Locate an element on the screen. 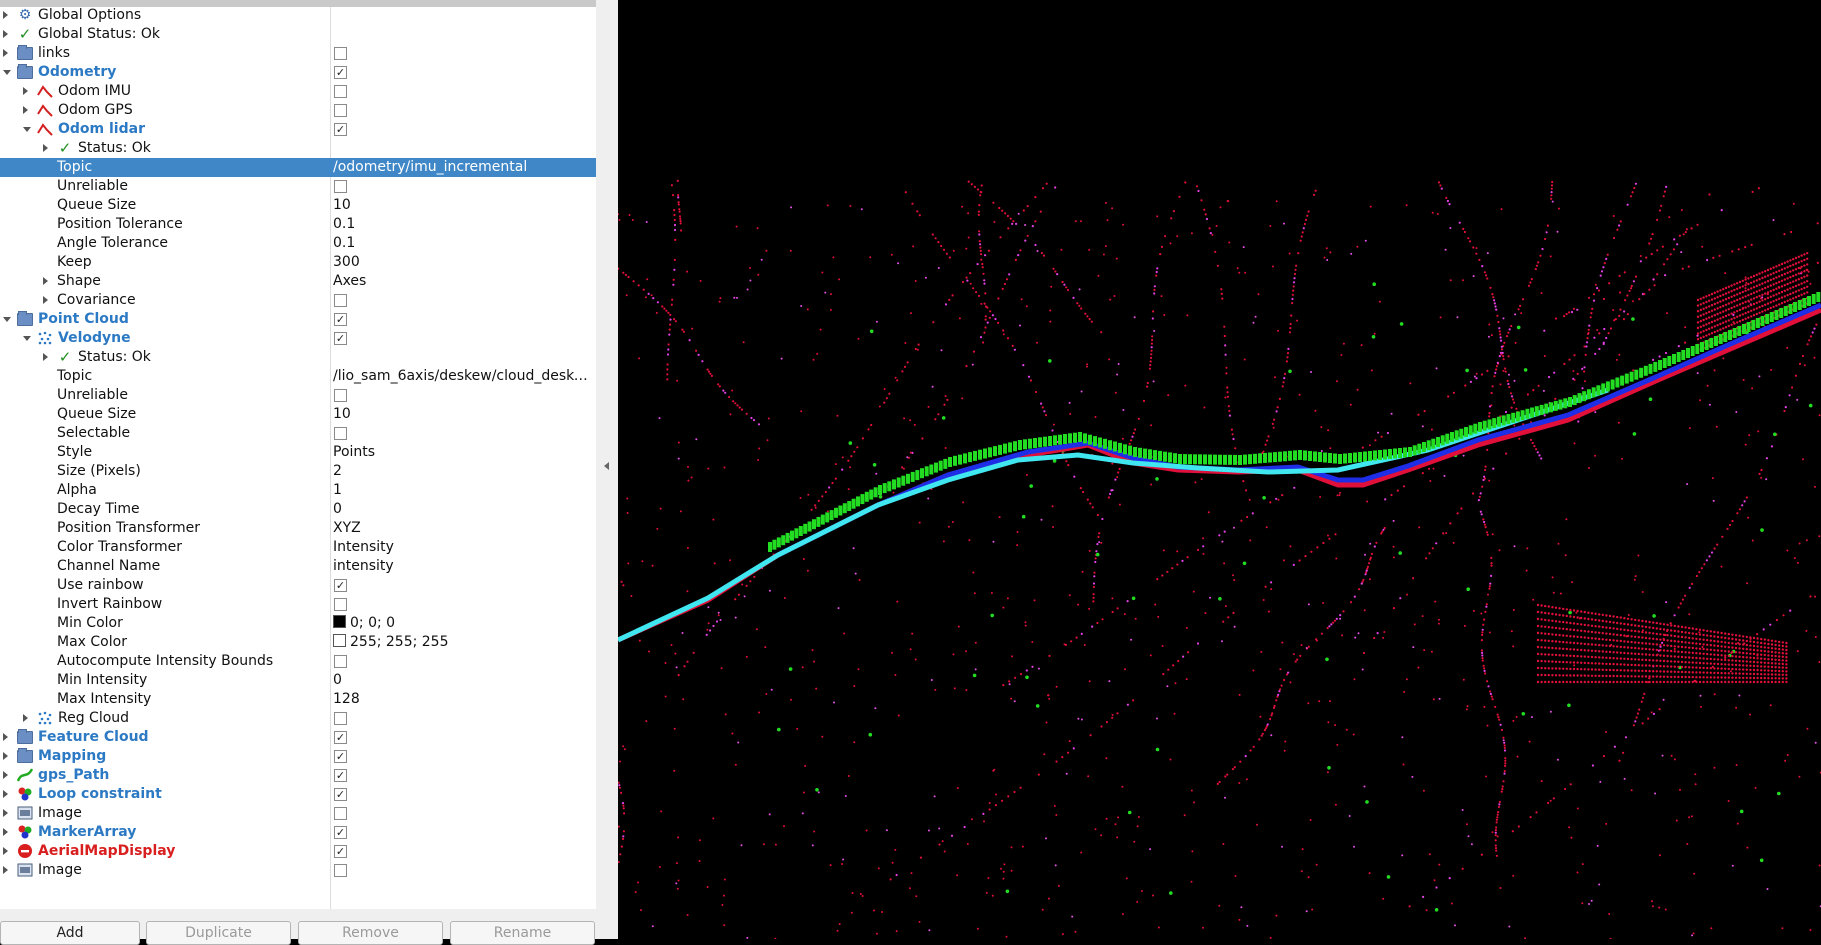  tree-row: Topic/odometry/imu_incremental is located at coordinates (298, 167).